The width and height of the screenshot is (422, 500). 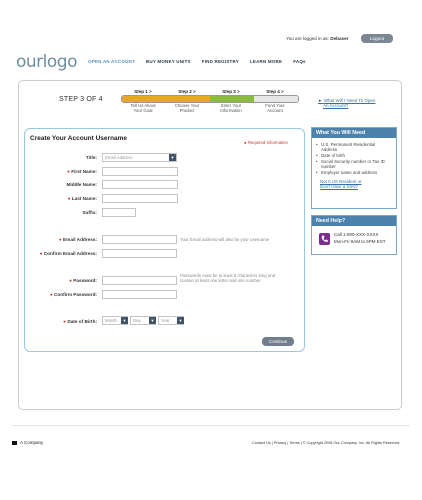 I want to click on step-4-segment, so click(x=276, y=99).